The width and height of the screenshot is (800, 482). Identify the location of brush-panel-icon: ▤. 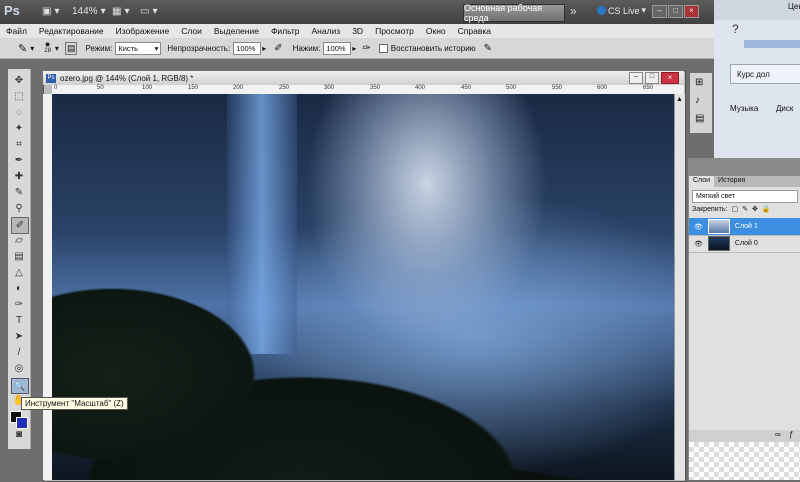
(71, 48).